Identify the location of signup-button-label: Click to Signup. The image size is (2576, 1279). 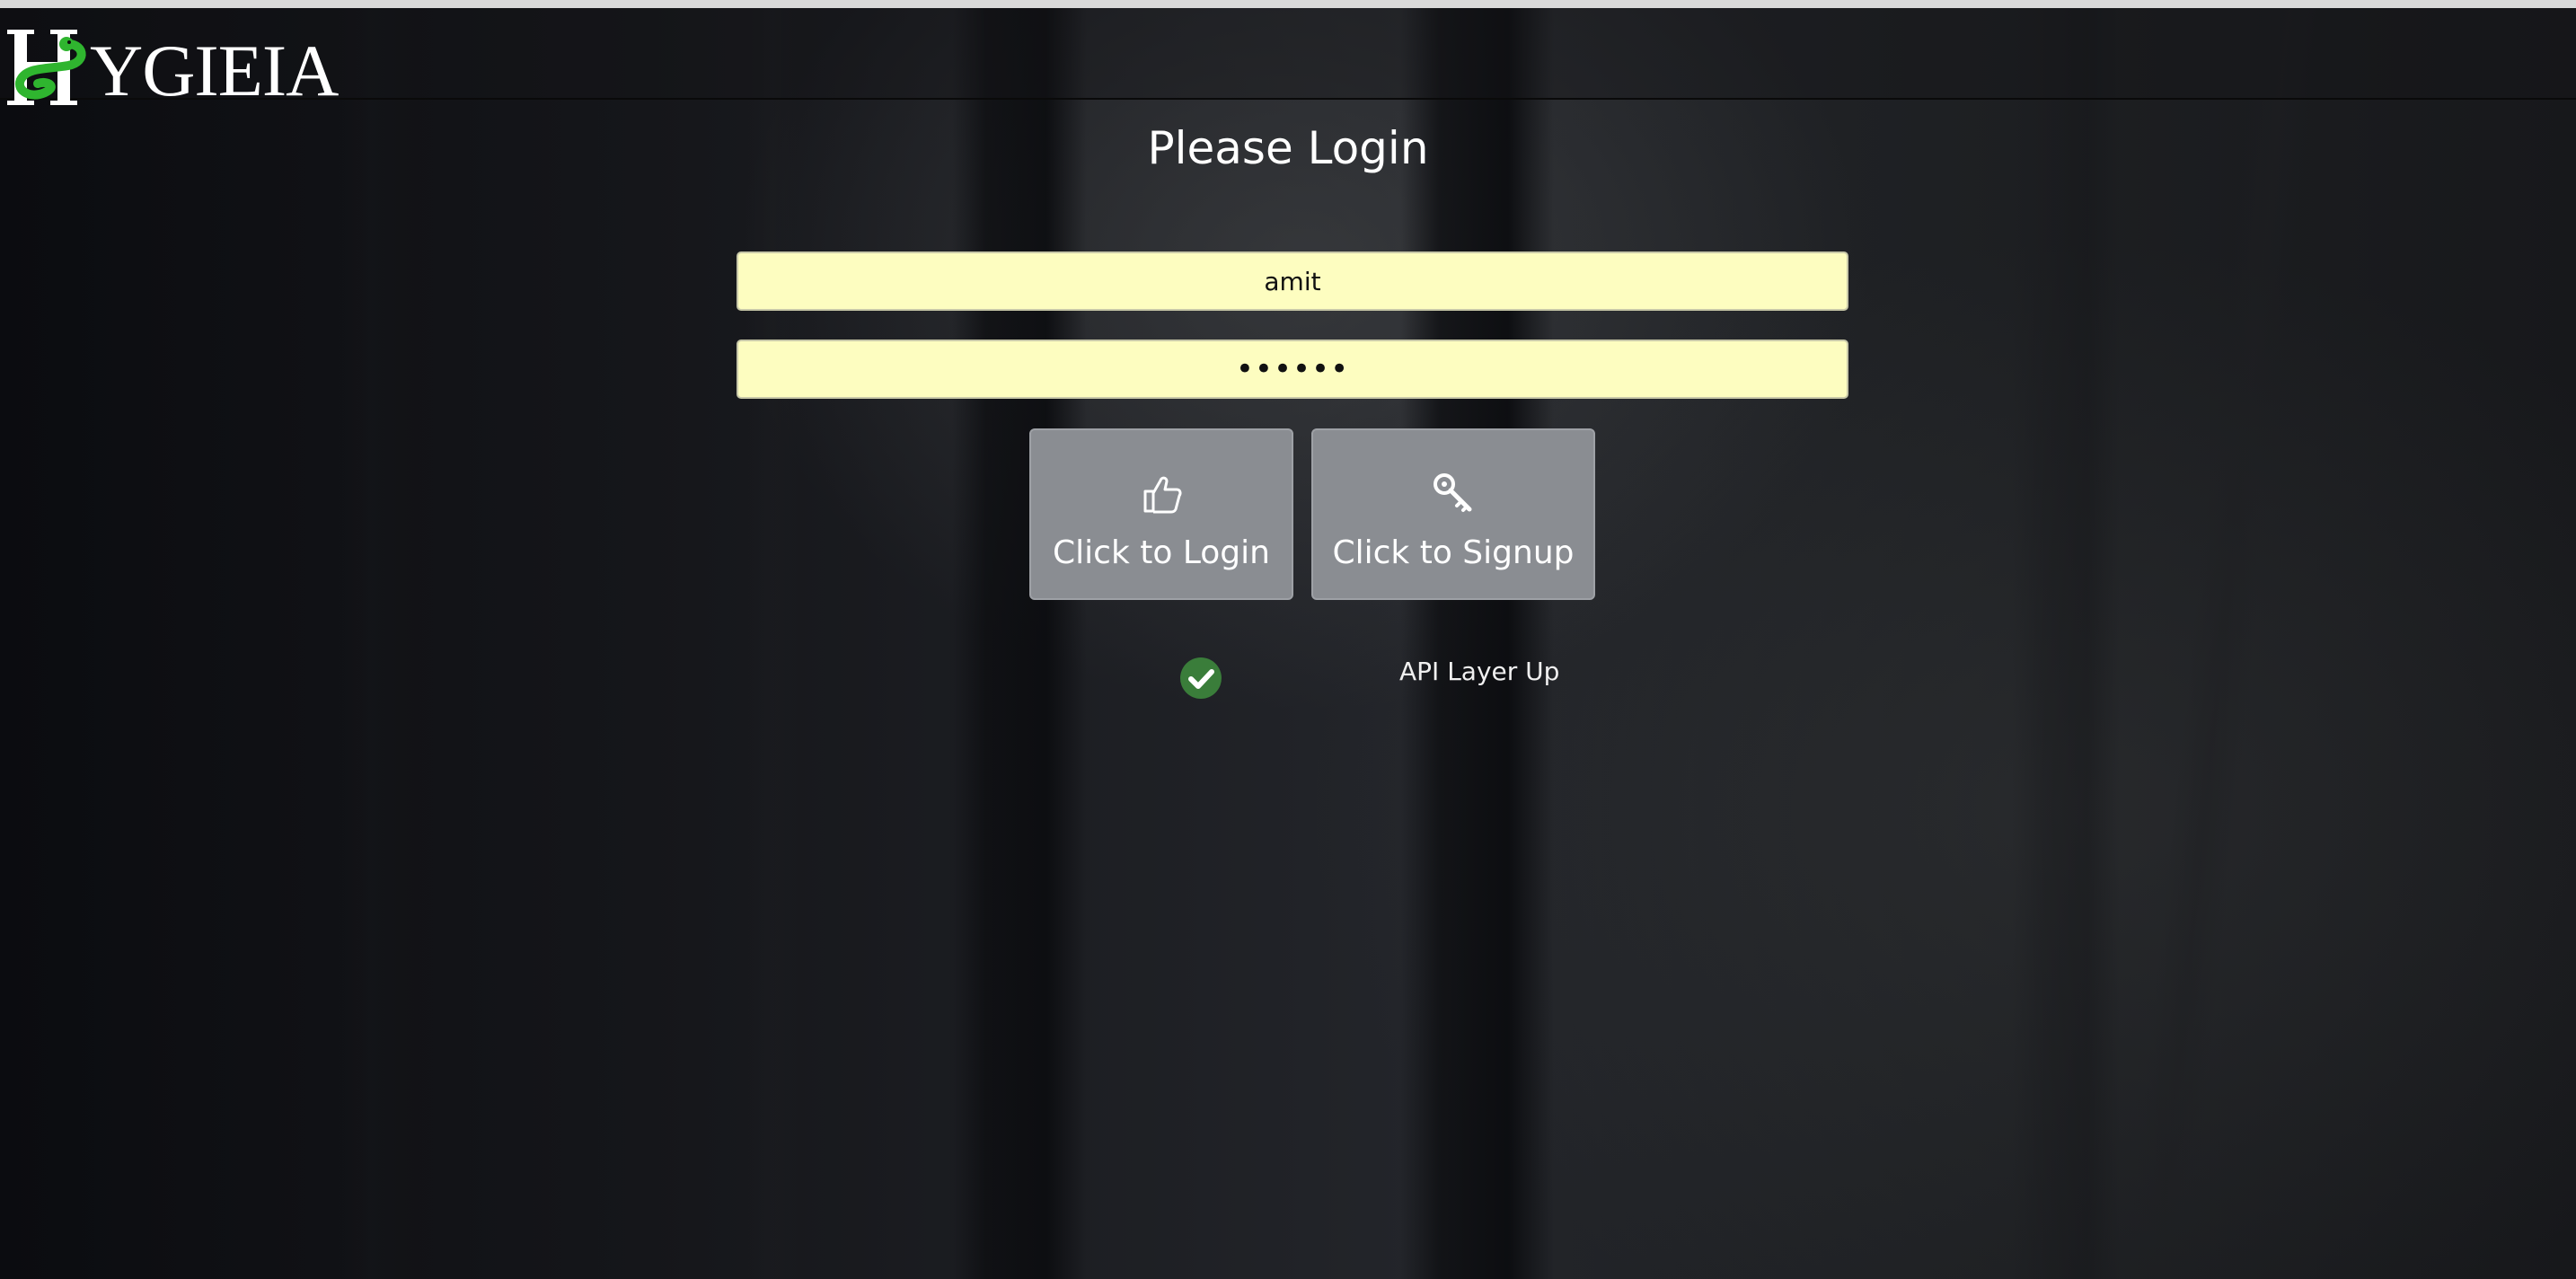
(1453, 553).